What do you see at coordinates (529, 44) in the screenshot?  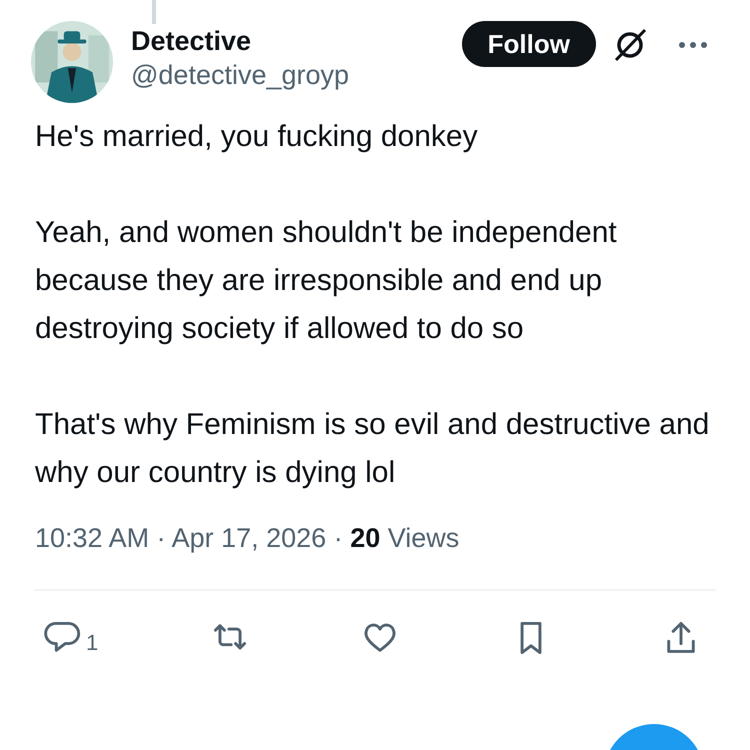 I see `follow-button: Follow` at bounding box center [529, 44].